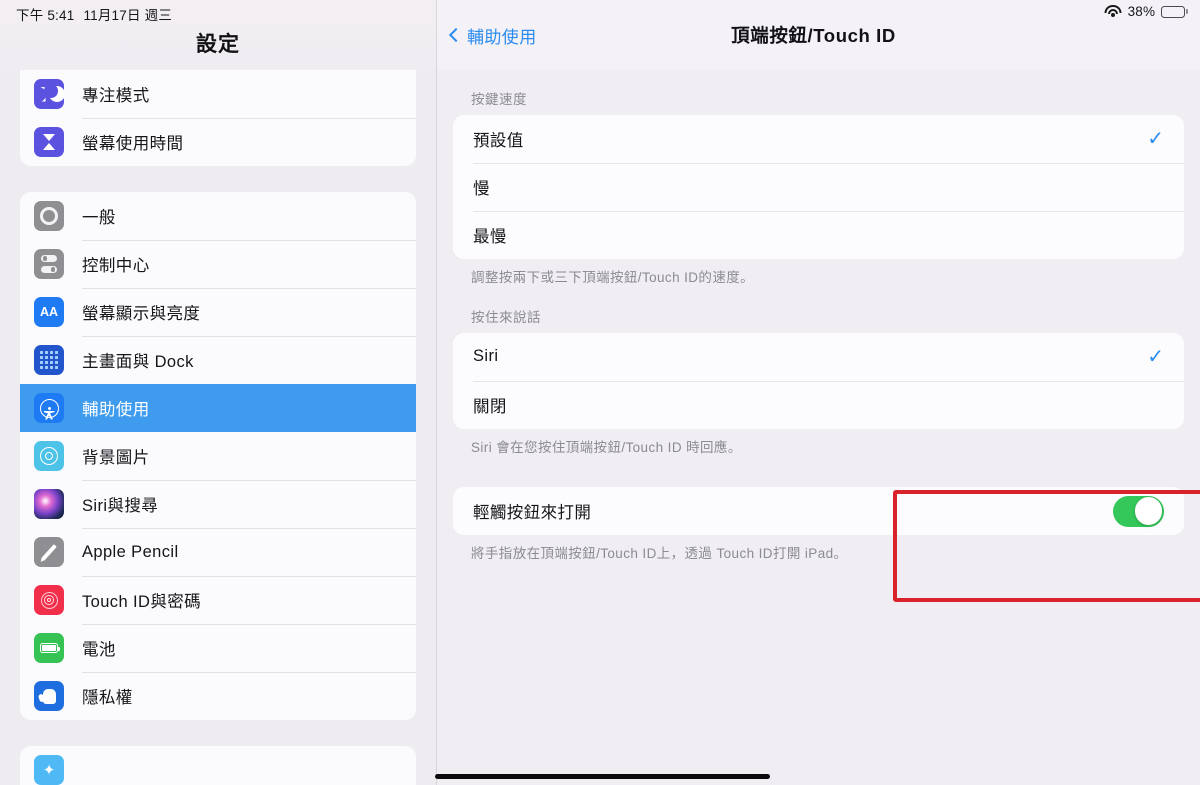  What do you see at coordinates (218, 552) in the screenshot?
I see `sidebar-item-pencil: Apple Pencil` at bounding box center [218, 552].